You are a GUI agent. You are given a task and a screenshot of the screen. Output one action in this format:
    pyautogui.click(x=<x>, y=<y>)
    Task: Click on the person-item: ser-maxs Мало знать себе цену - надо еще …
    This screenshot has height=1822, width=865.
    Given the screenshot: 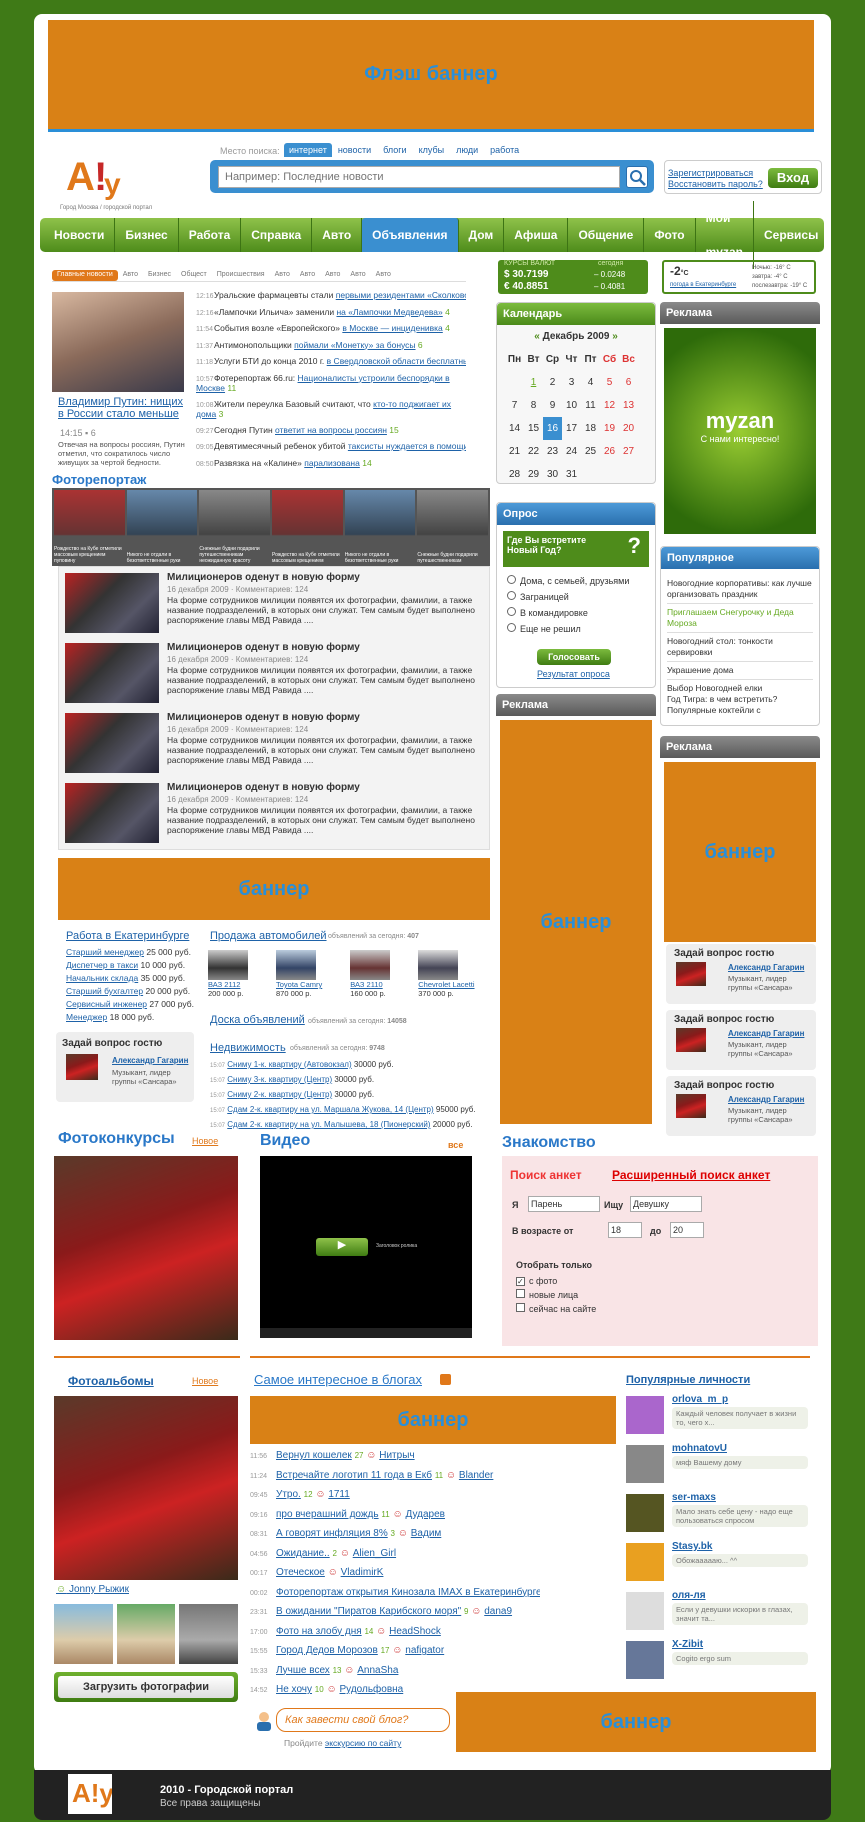 What is the action you would take?
    pyautogui.click(x=721, y=1516)
    